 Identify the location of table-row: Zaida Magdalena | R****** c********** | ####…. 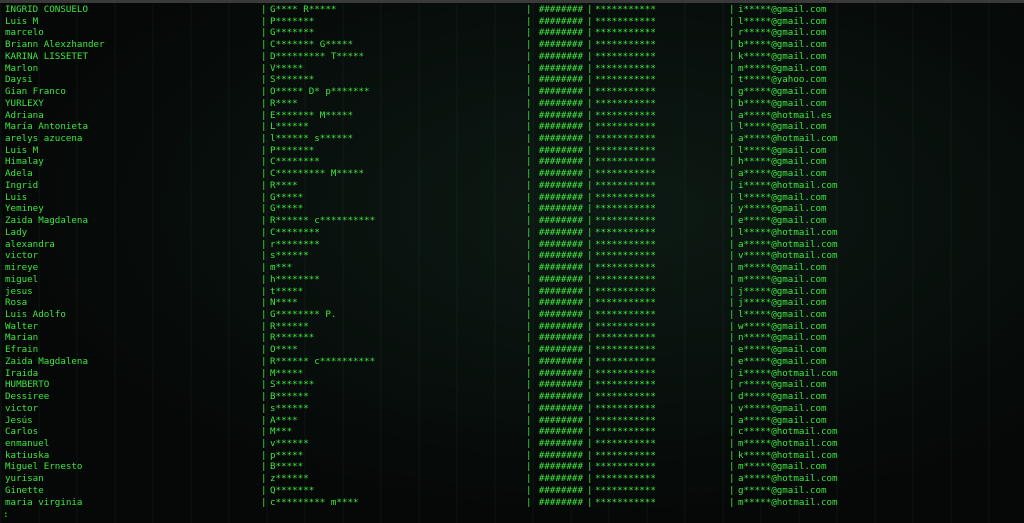
(512, 362).